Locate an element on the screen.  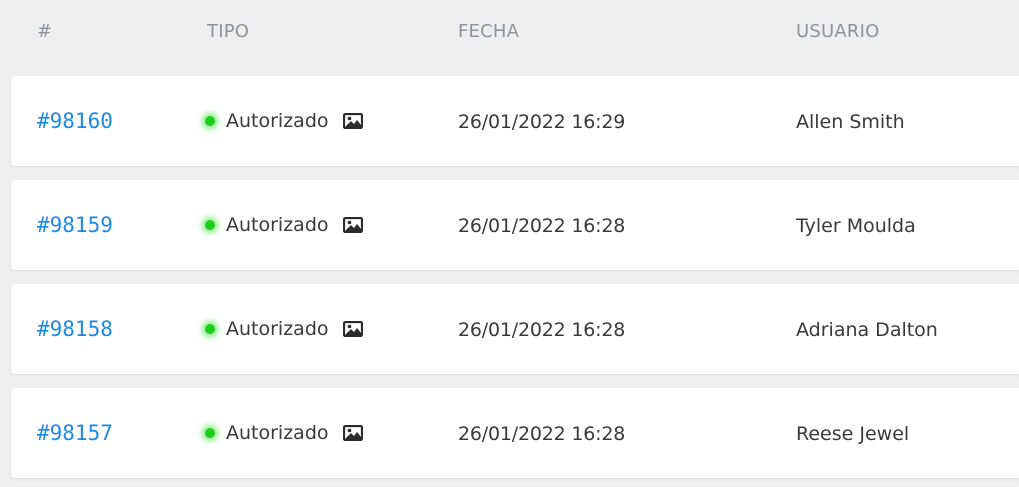
fecha-cell: 26/01/2022 16:29 is located at coordinates (542, 122).